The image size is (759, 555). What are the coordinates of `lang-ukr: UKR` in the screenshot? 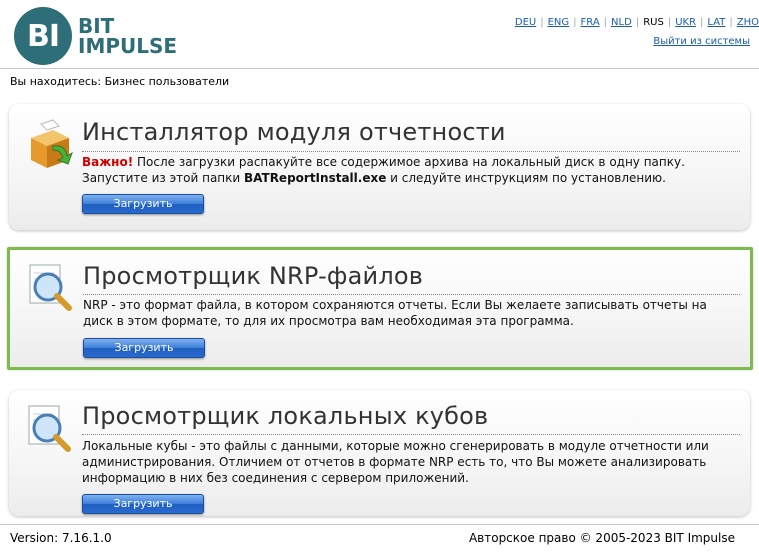 It's located at (685, 22).